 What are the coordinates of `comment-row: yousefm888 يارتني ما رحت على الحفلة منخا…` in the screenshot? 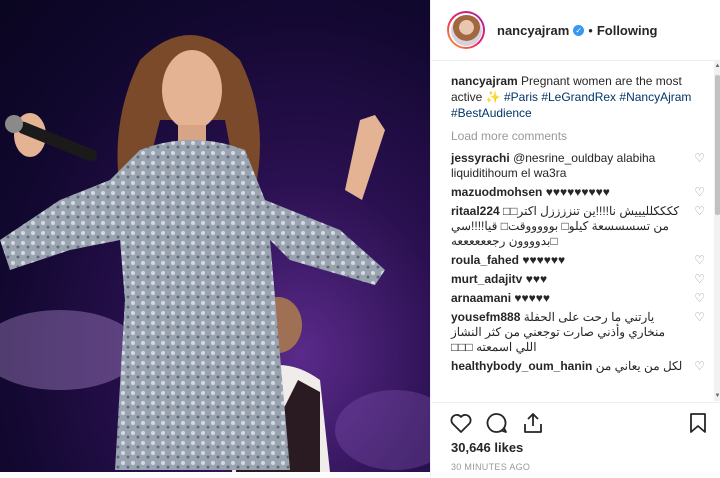 It's located at (578, 332).